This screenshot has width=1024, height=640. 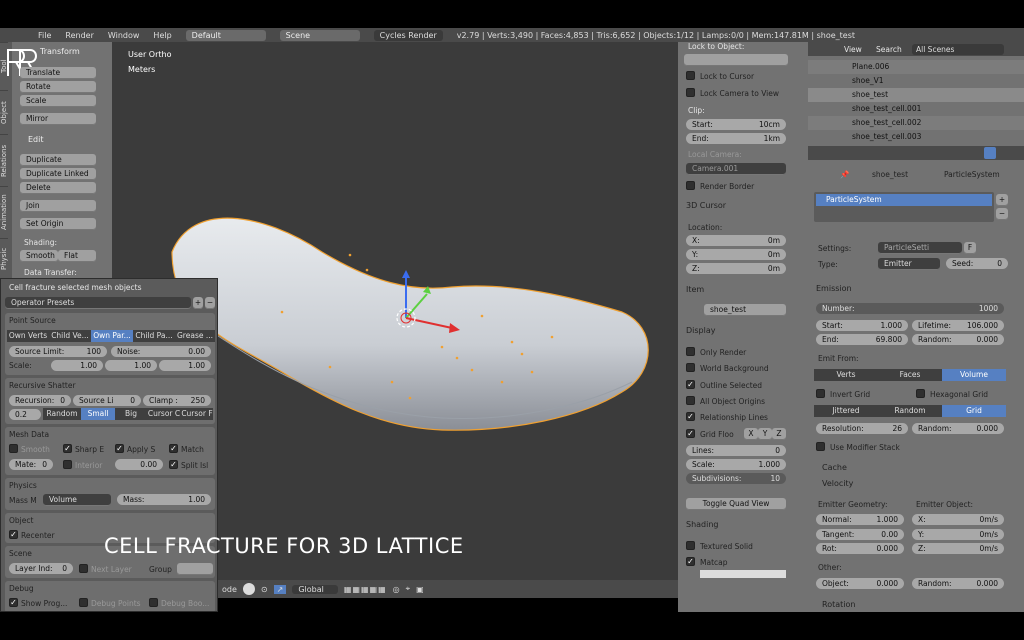 What do you see at coordinates (131, 414) in the screenshot?
I see `big-option: Big` at bounding box center [131, 414].